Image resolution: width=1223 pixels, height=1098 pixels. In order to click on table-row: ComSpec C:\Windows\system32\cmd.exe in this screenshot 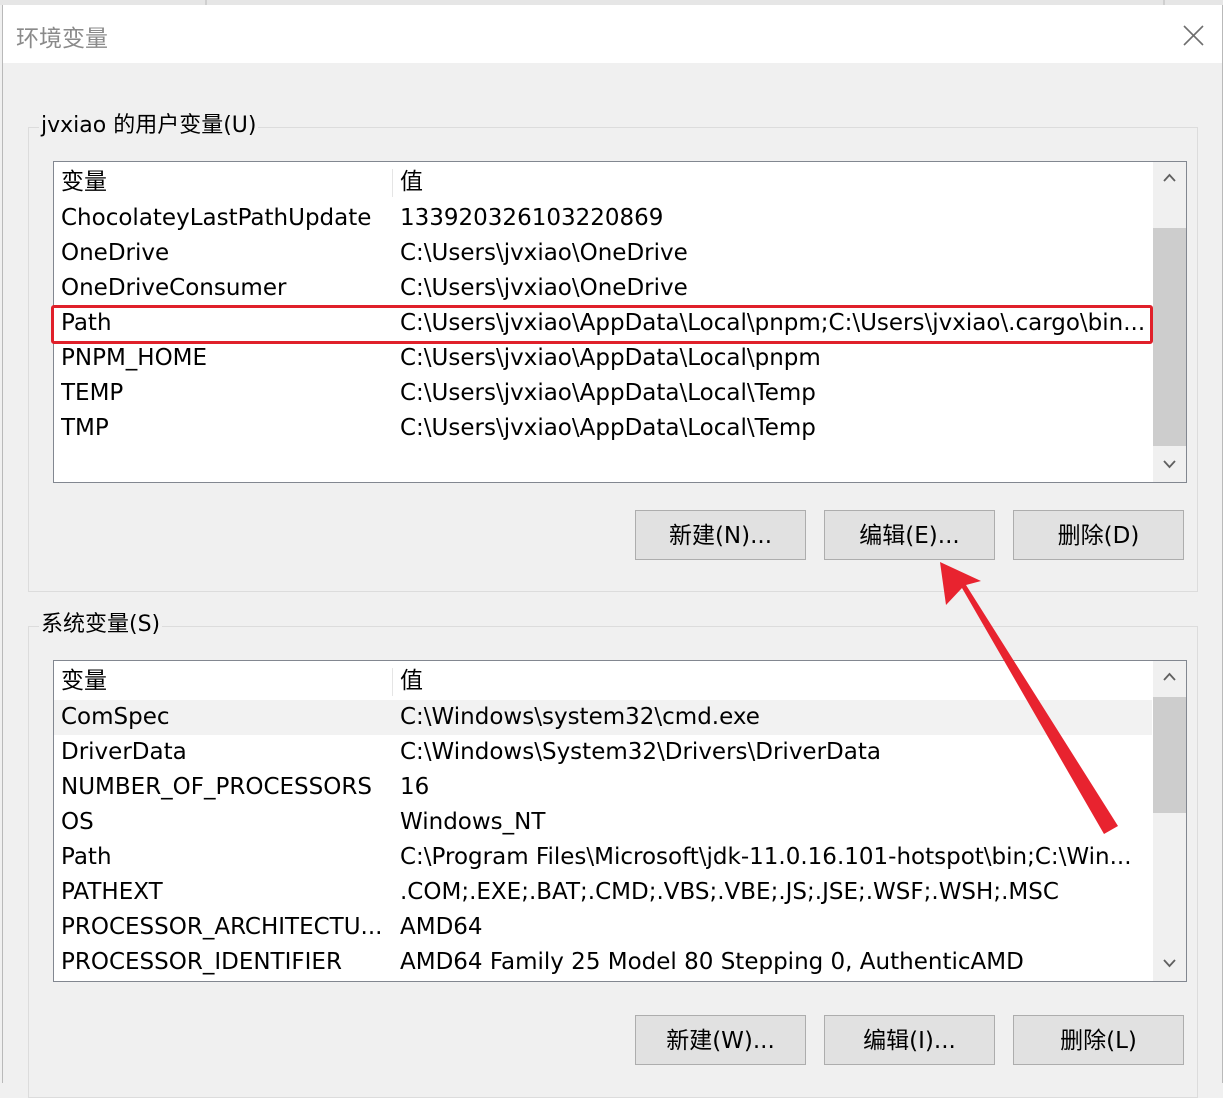, I will do `click(603, 717)`.